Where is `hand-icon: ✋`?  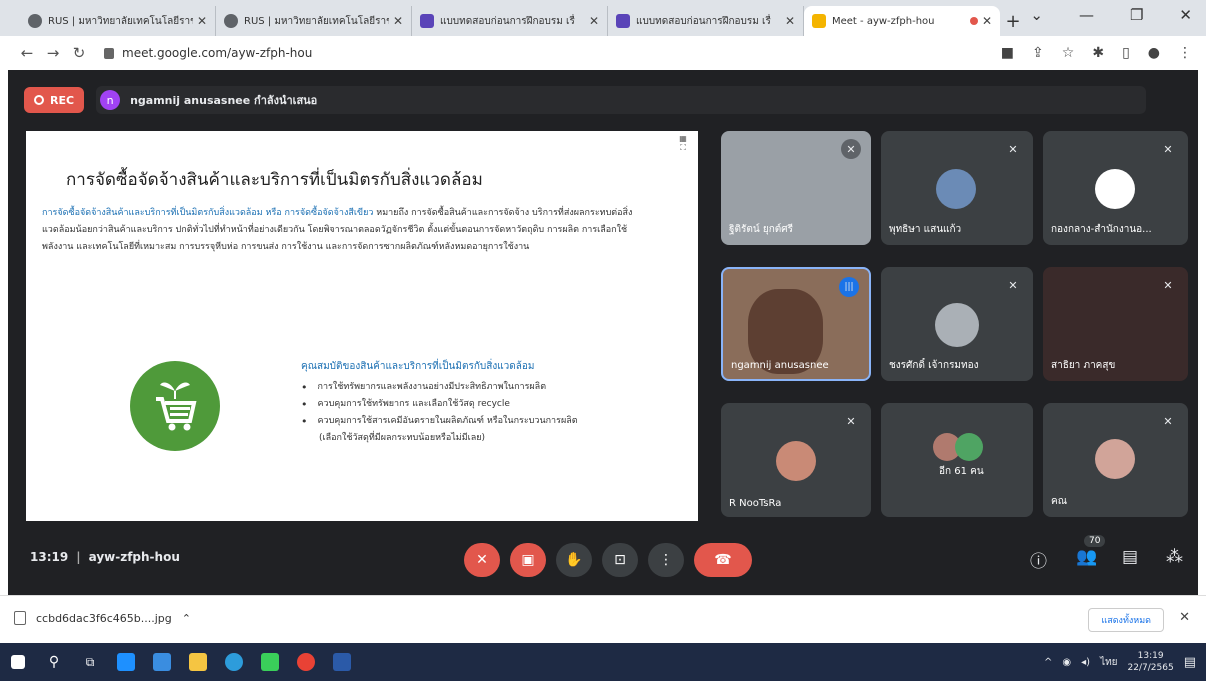 hand-icon: ✋ is located at coordinates (574, 560).